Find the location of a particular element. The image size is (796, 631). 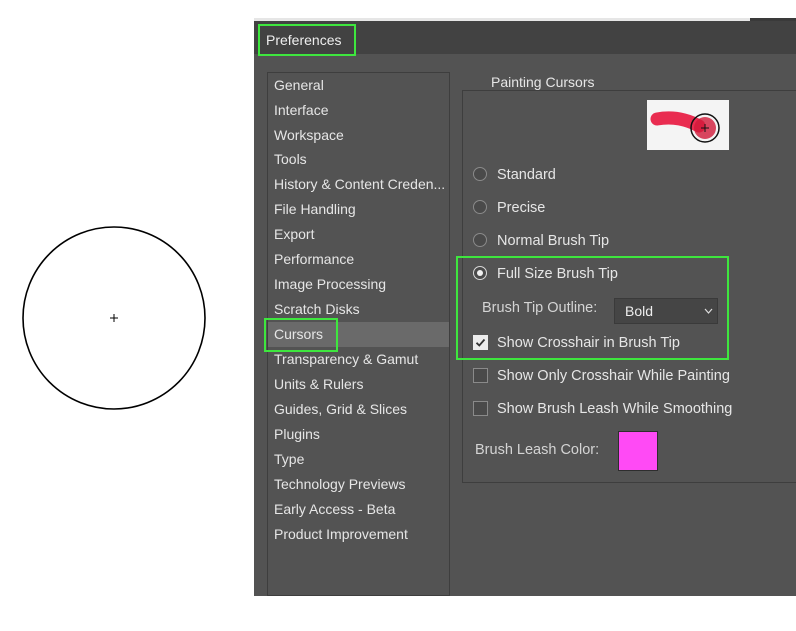

checkbox-show-crosshair: Show Crosshair in Brush Tip is located at coordinates (623, 343).